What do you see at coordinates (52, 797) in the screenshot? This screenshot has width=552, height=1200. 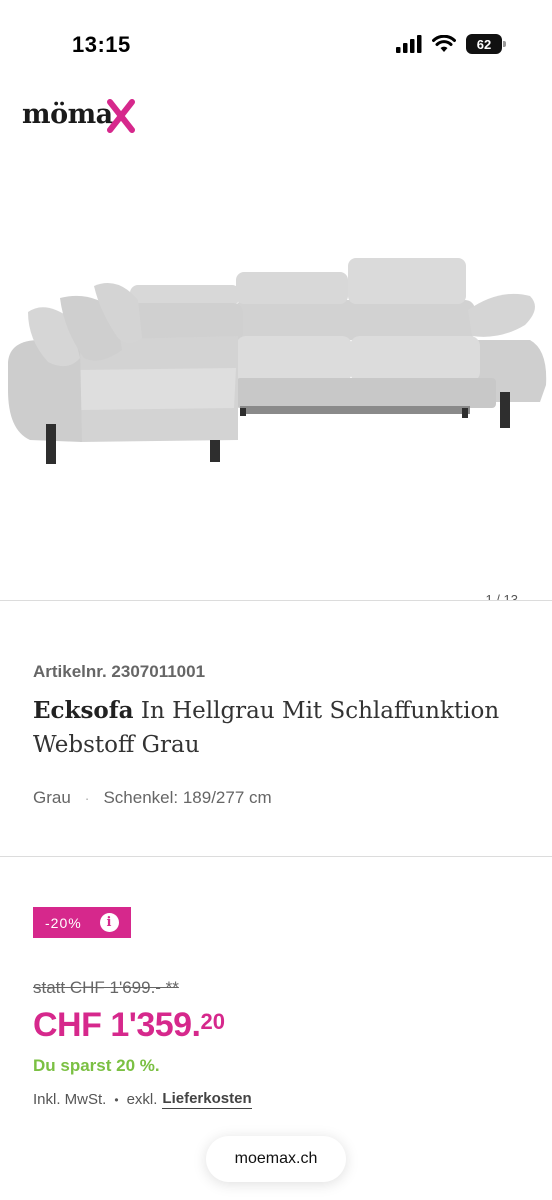 I see `product-color: Grau` at bounding box center [52, 797].